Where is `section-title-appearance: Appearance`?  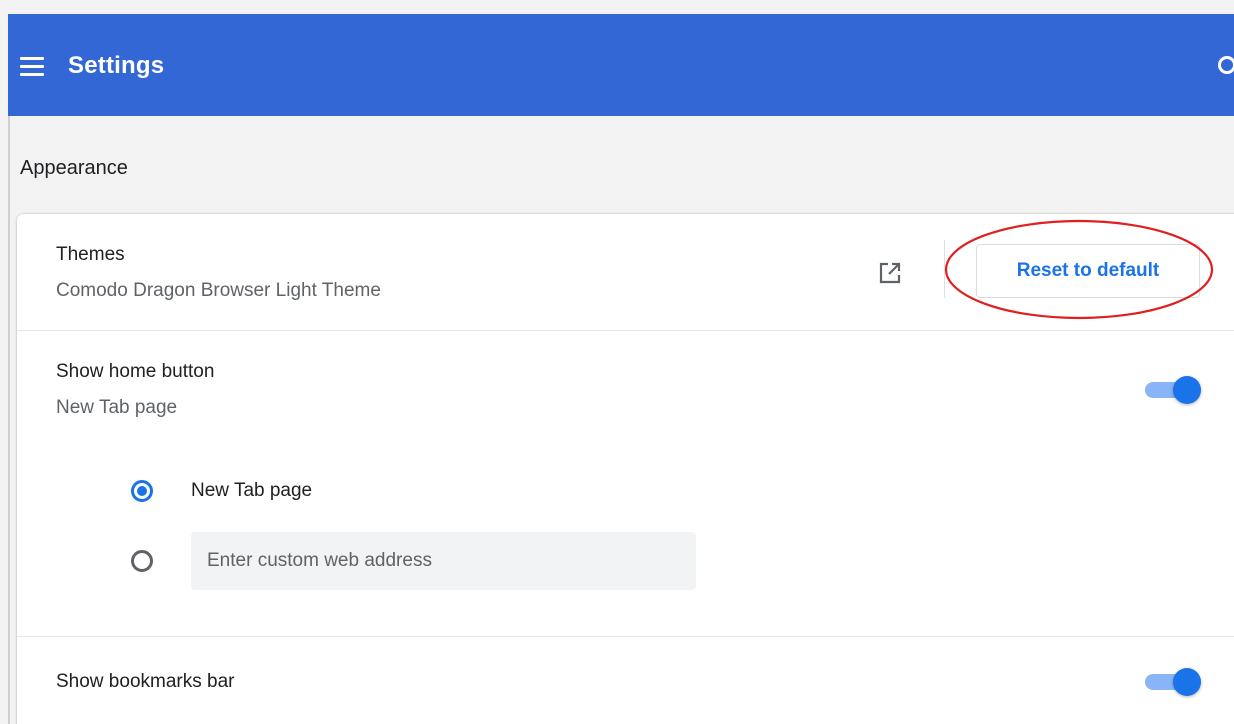 section-title-appearance: Appearance is located at coordinates (74, 168).